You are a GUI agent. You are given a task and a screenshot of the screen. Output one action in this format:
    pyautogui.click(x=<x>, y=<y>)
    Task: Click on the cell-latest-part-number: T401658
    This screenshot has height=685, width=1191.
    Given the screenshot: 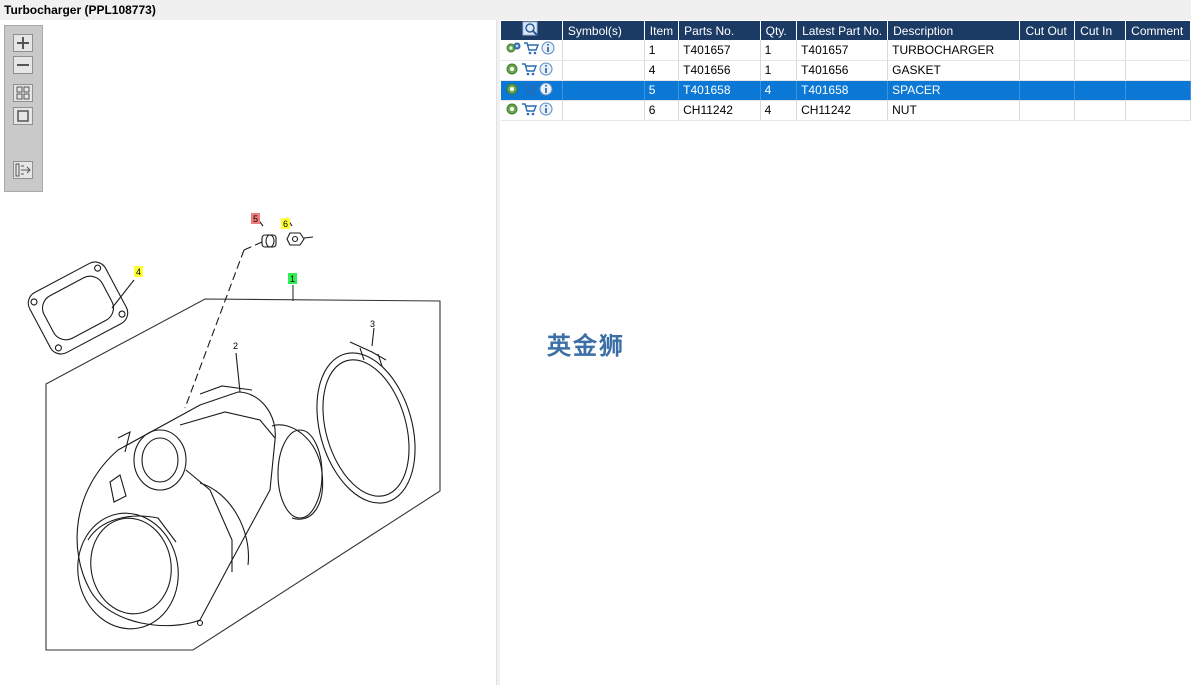 What is the action you would take?
    pyautogui.click(x=842, y=90)
    